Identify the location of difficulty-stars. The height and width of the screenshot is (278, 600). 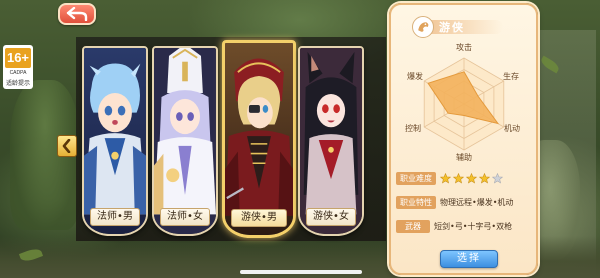
(471, 178).